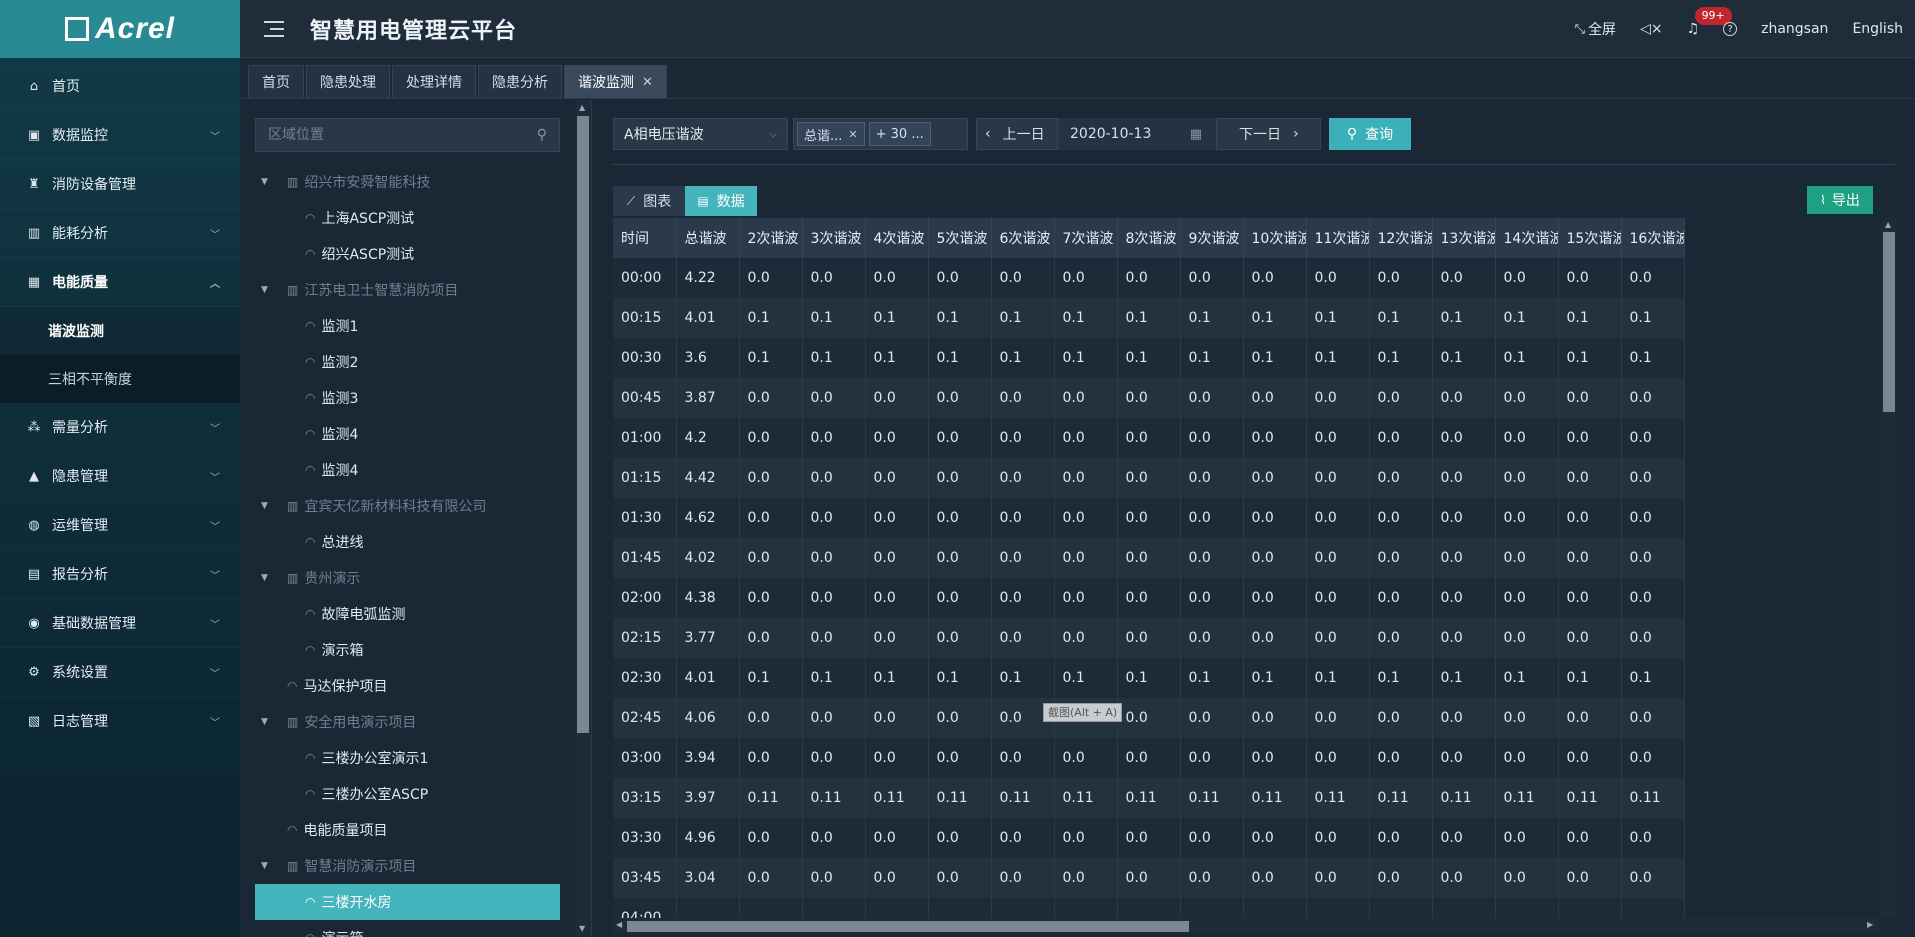  I want to click on phase-select: A相电压谐波 ⌵, so click(700, 134).